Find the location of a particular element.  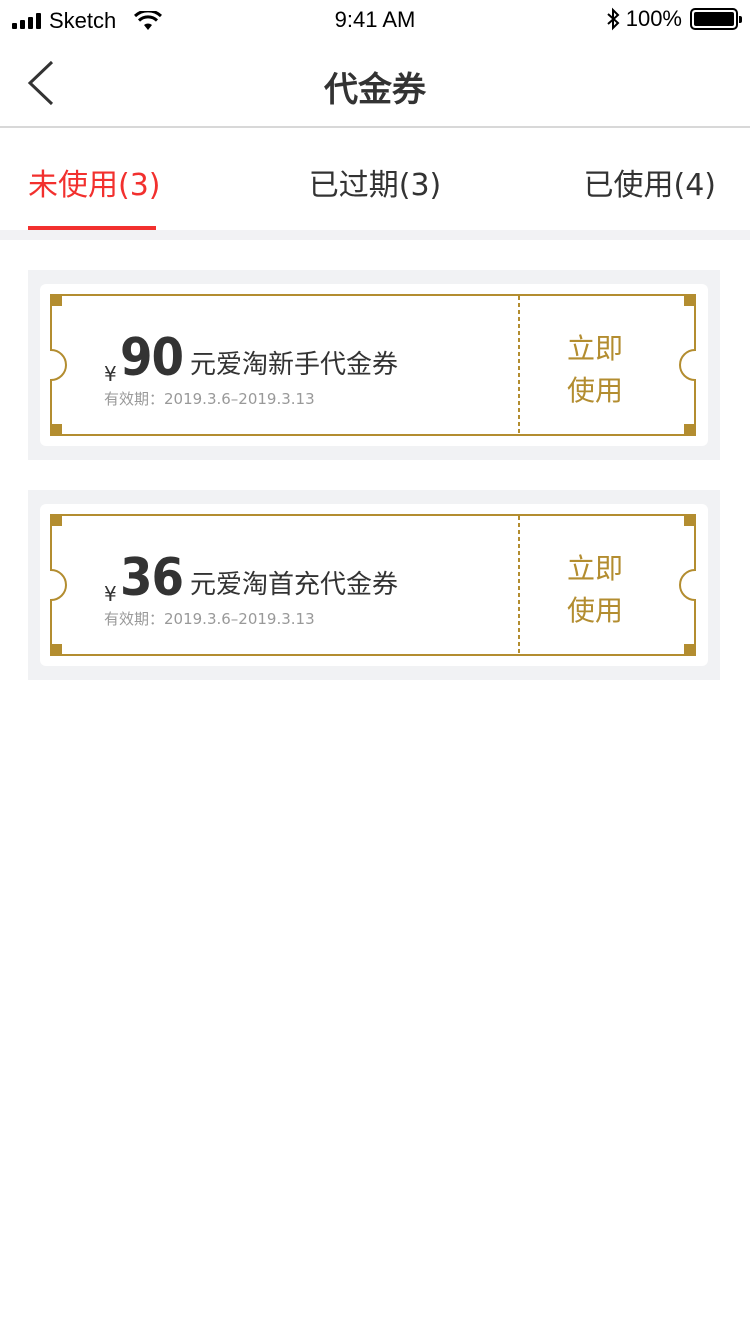

nav-bar: 代金券 is located at coordinates (375, 84).